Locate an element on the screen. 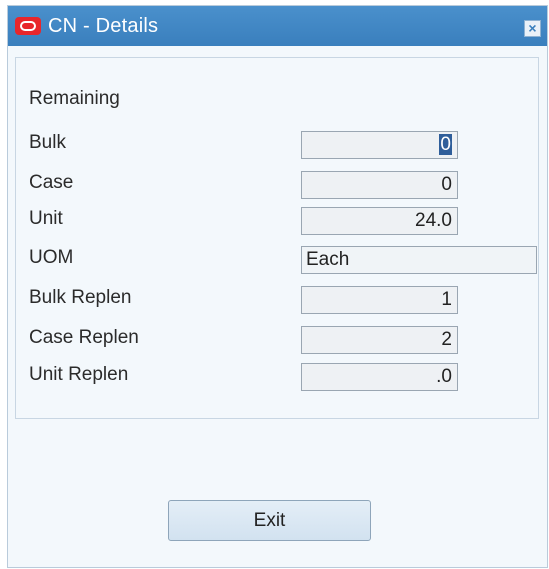  label-case-replen: Case Replen is located at coordinates (84, 337).